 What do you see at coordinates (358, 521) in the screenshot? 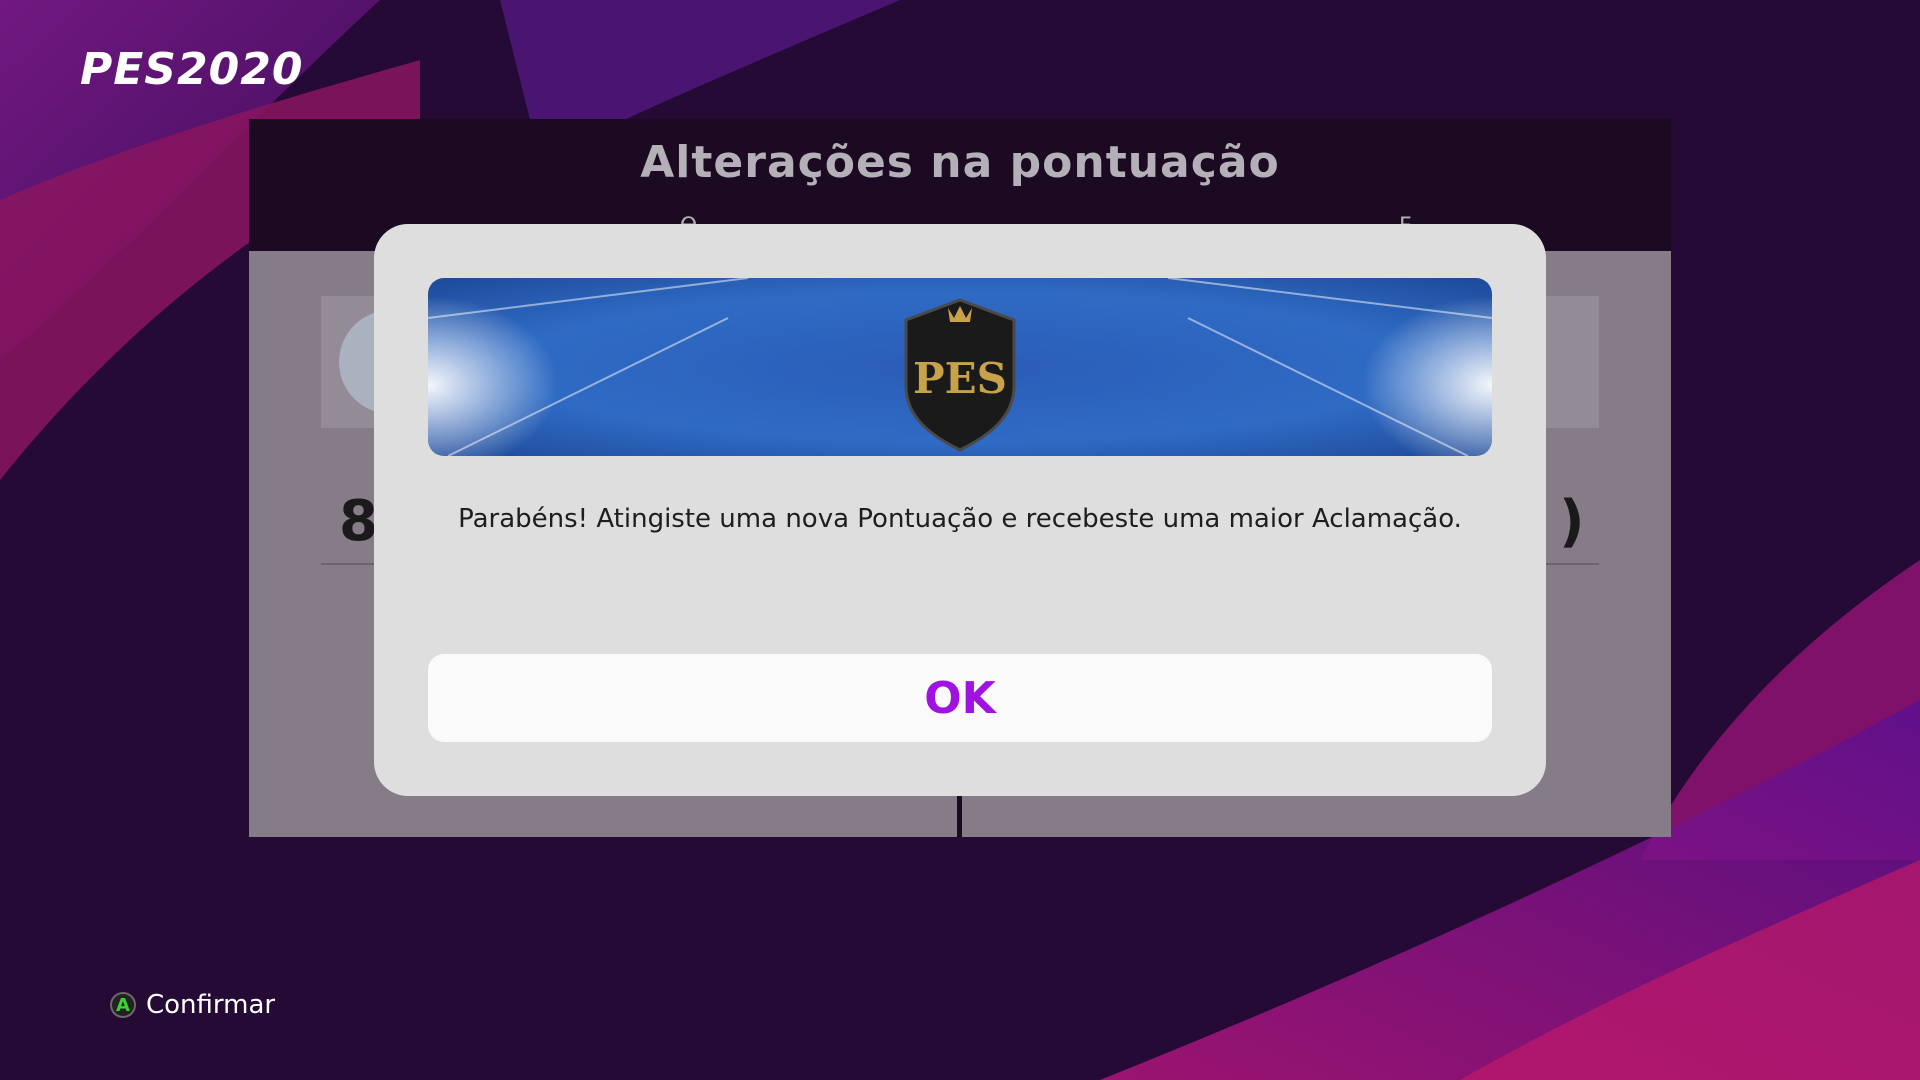
I see `left-score: 8` at bounding box center [358, 521].